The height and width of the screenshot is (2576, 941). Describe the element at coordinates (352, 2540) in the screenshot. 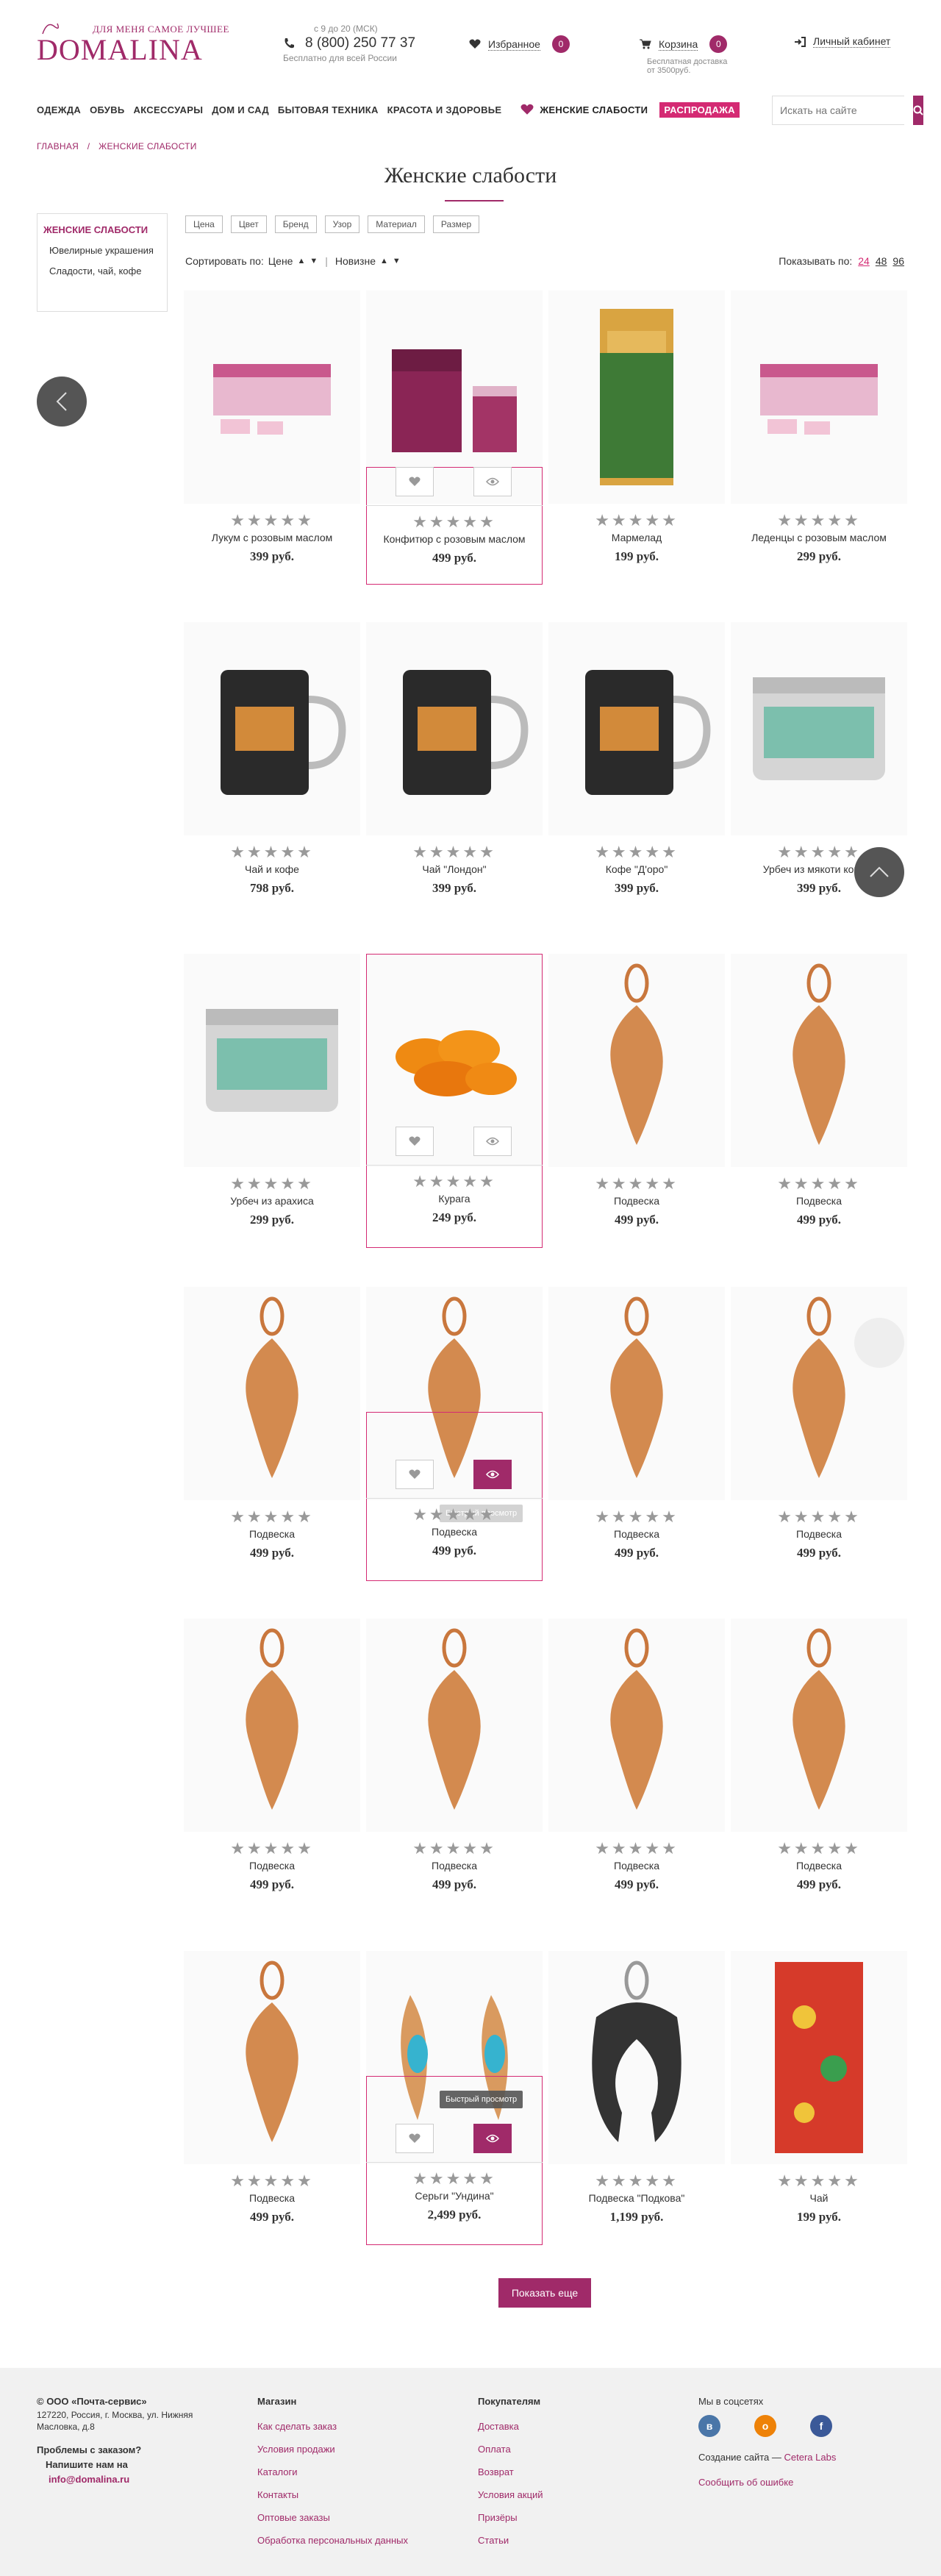

I see `footer-link-privacy: Обработка персональных данных` at that location.